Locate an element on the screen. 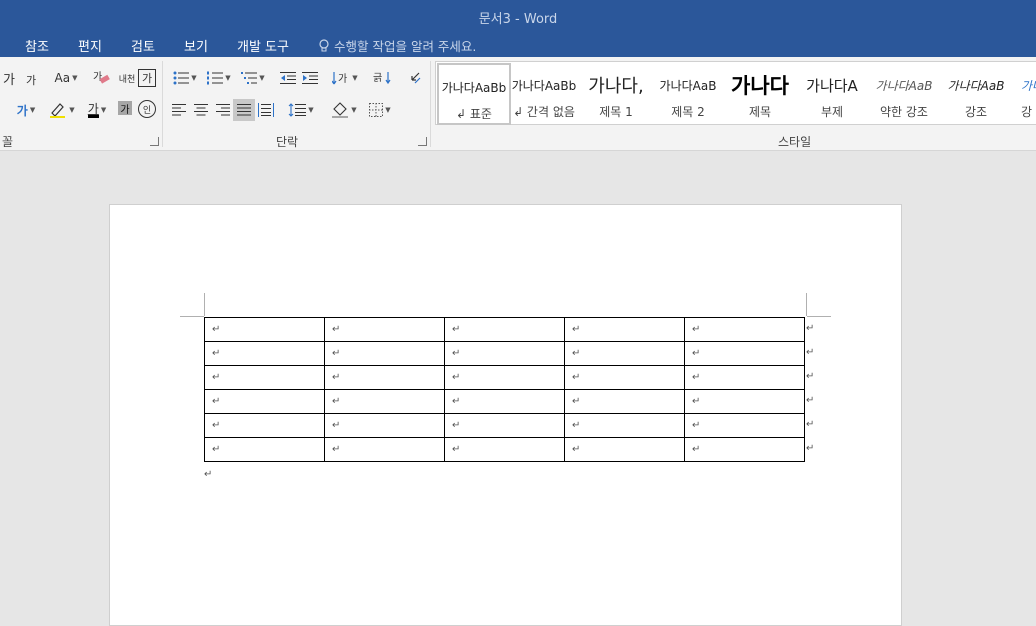  justify-icon is located at coordinates (244, 110).